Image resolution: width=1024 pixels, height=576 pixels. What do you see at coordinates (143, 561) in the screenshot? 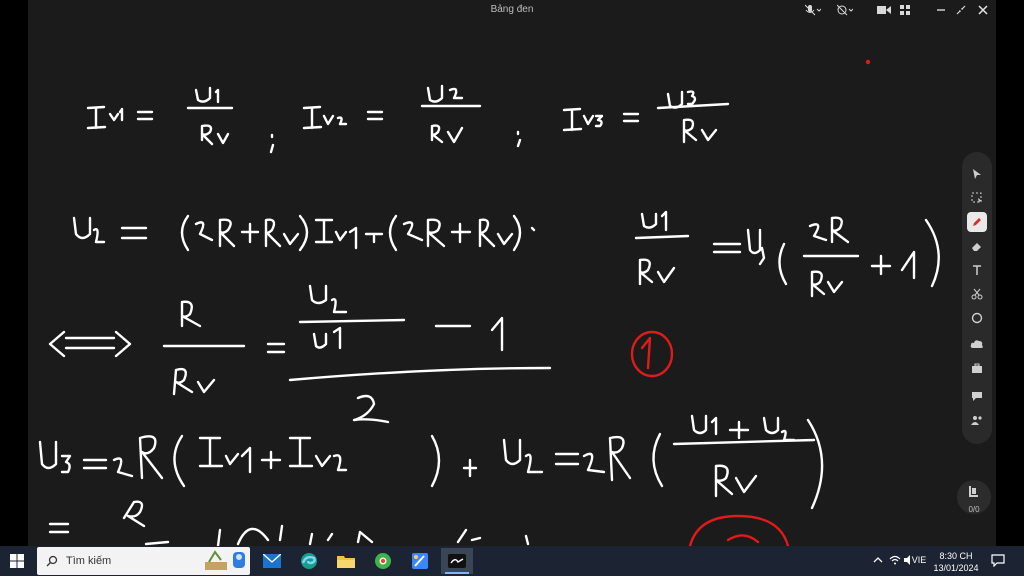
I see `taskbar-search: Tìm kiếm` at bounding box center [143, 561].